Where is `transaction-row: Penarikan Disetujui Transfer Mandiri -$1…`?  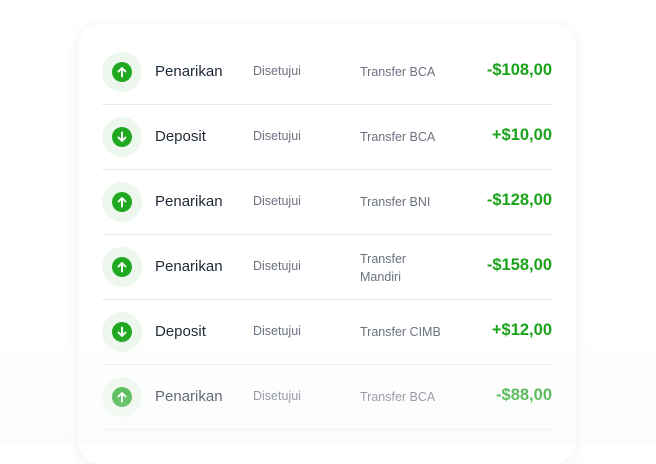 transaction-row: Penarikan Disetujui Transfer Mandiri -$1… is located at coordinates (327, 267).